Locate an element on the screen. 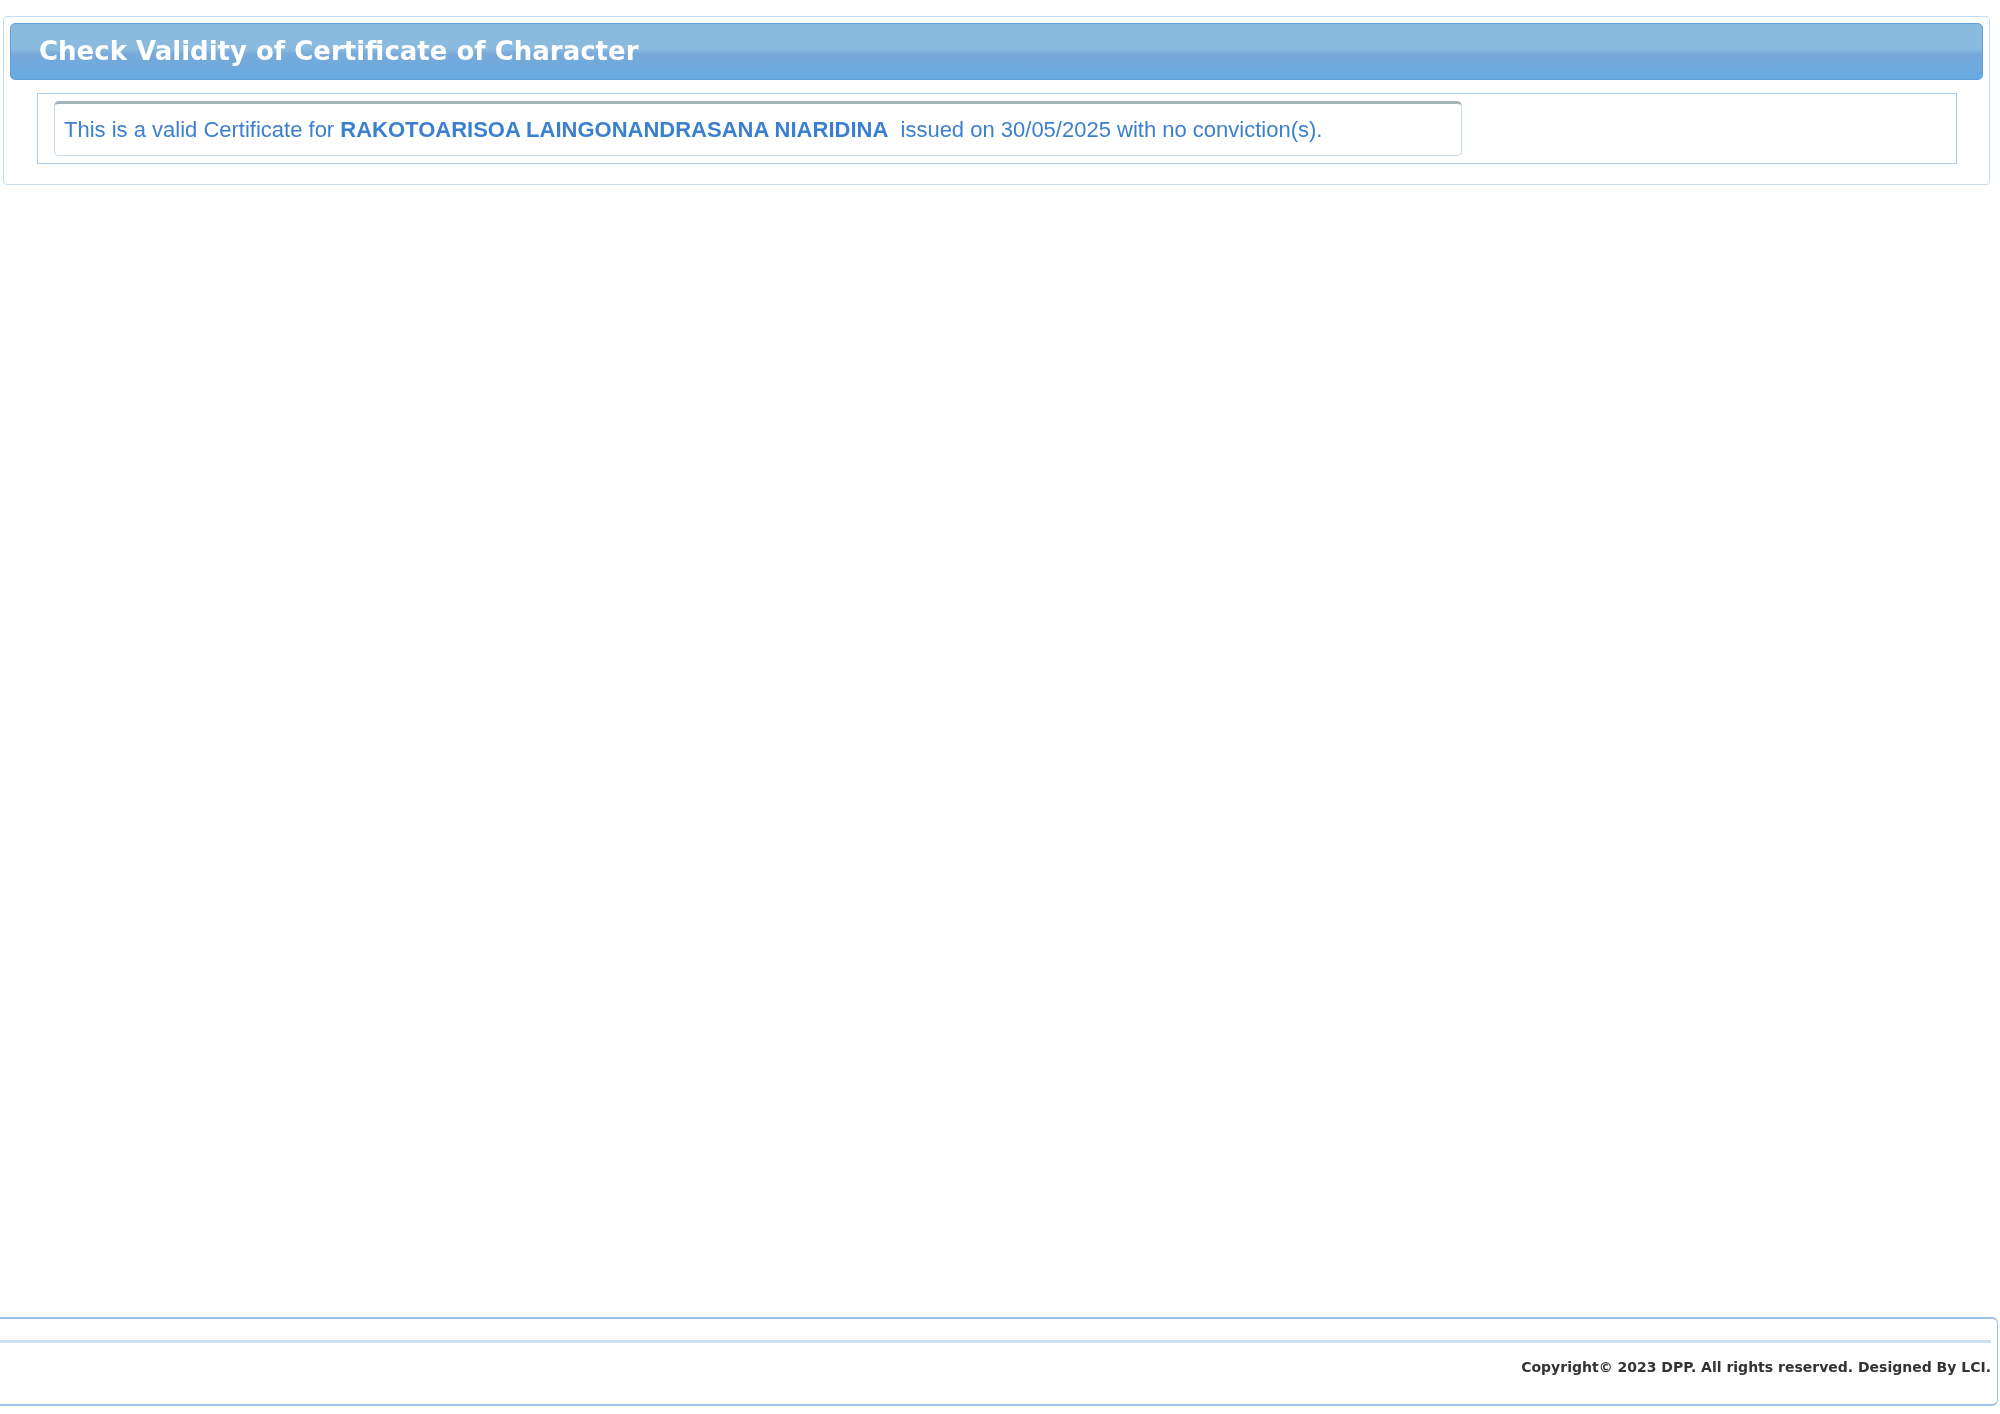  panel-title: Check Validity of Certificate of Character is located at coordinates (339, 51).